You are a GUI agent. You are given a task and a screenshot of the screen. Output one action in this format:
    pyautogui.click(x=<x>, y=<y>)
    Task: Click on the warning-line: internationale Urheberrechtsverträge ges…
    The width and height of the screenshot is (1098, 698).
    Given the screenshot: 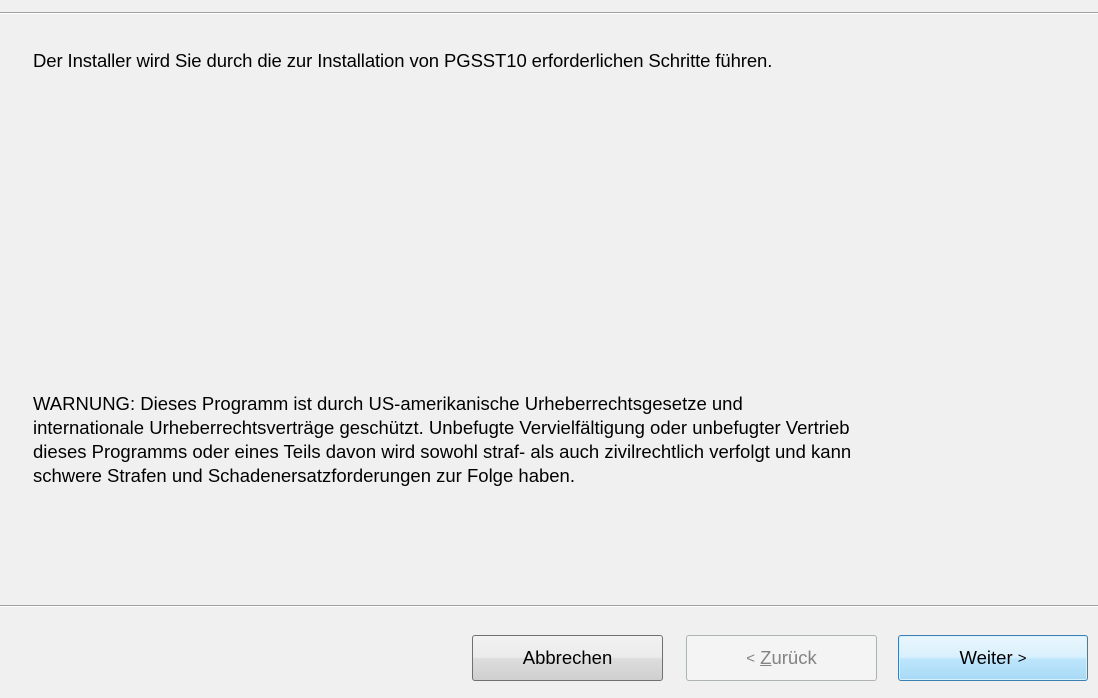 What is the action you would take?
    pyautogui.click(x=441, y=427)
    